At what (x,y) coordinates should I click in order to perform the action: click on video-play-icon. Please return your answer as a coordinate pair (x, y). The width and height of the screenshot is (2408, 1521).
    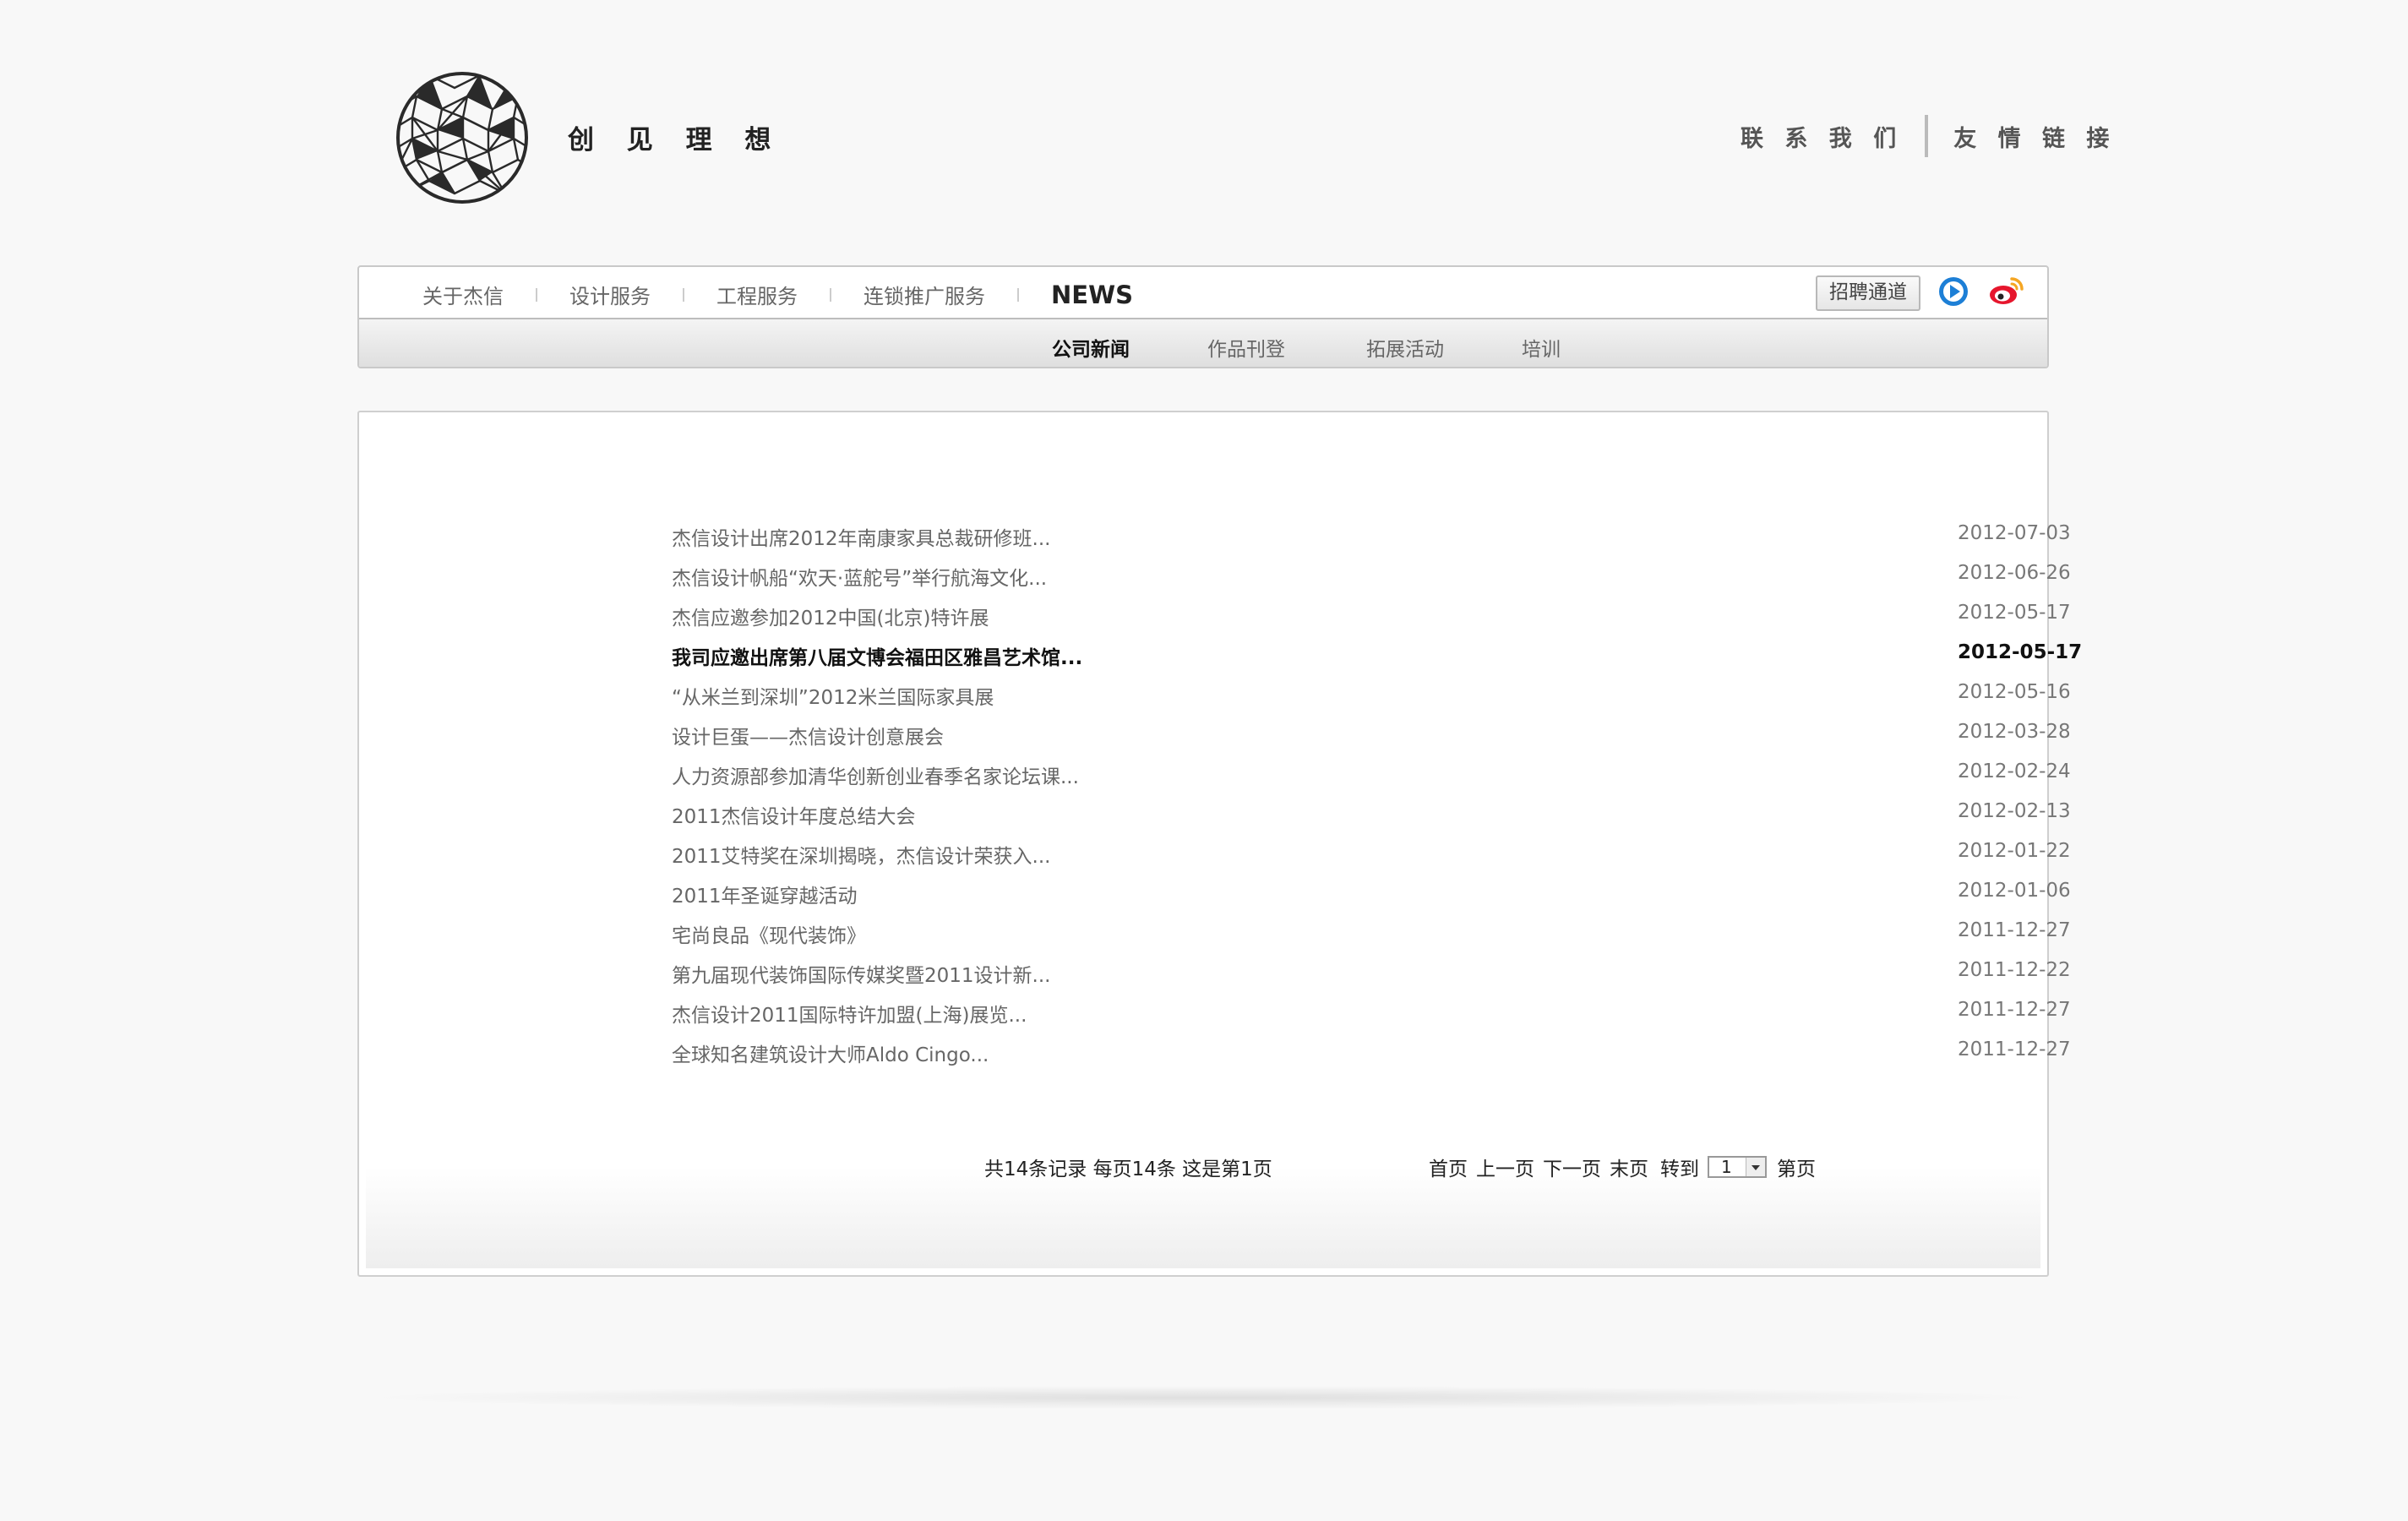
    Looking at the image, I should click on (1953, 291).